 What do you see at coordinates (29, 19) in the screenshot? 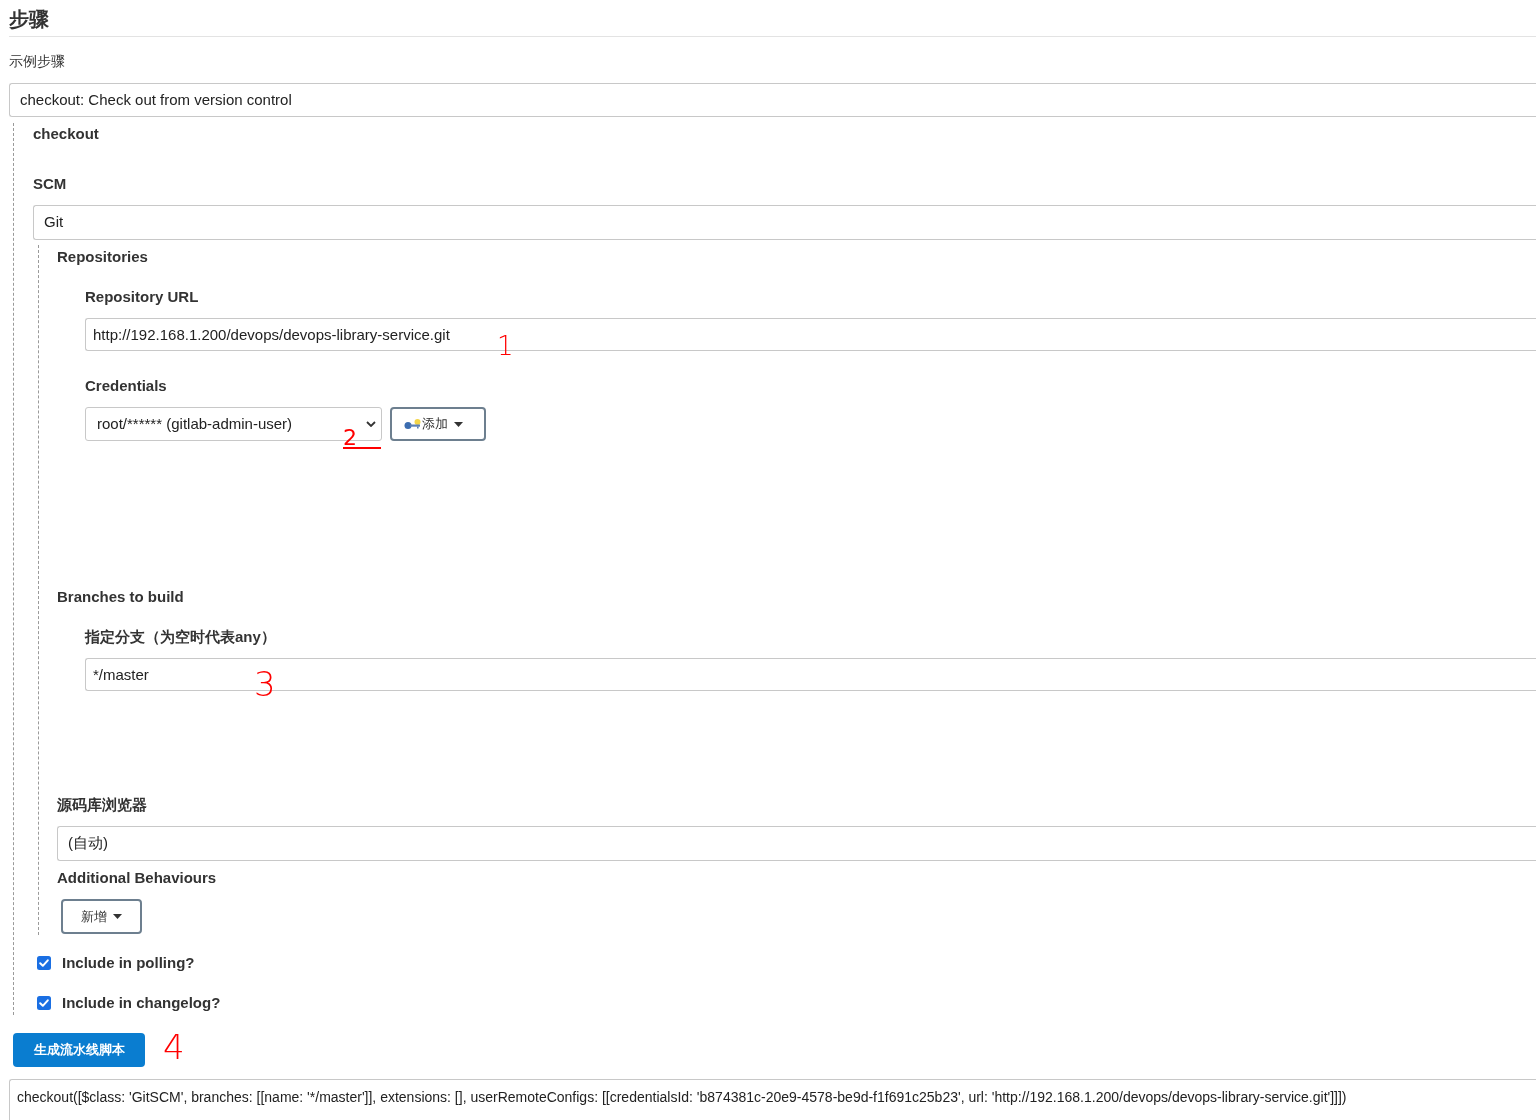
I see `section-heading: 步骤` at bounding box center [29, 19].